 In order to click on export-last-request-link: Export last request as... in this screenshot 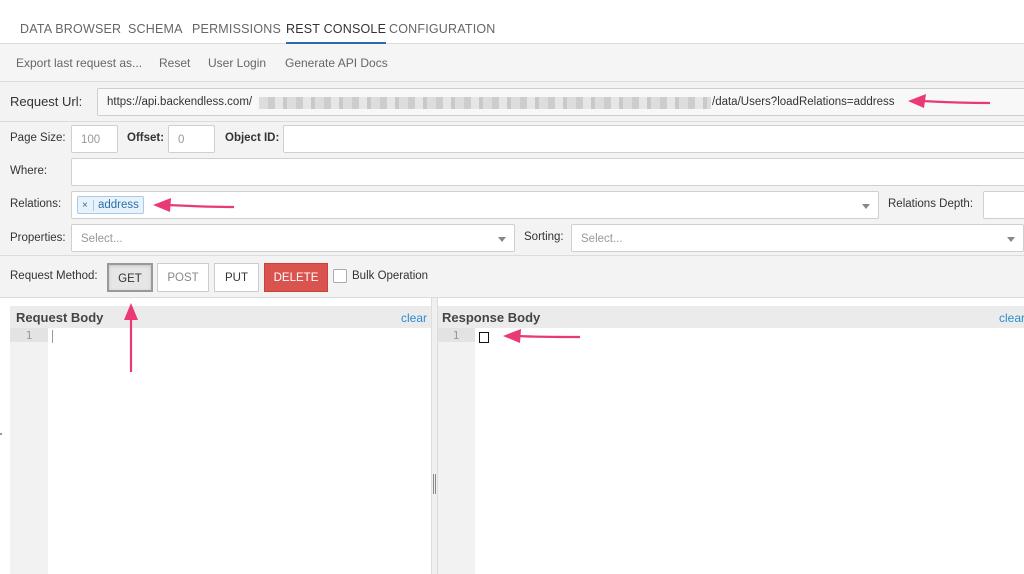, I will do `click(79, 63)`.